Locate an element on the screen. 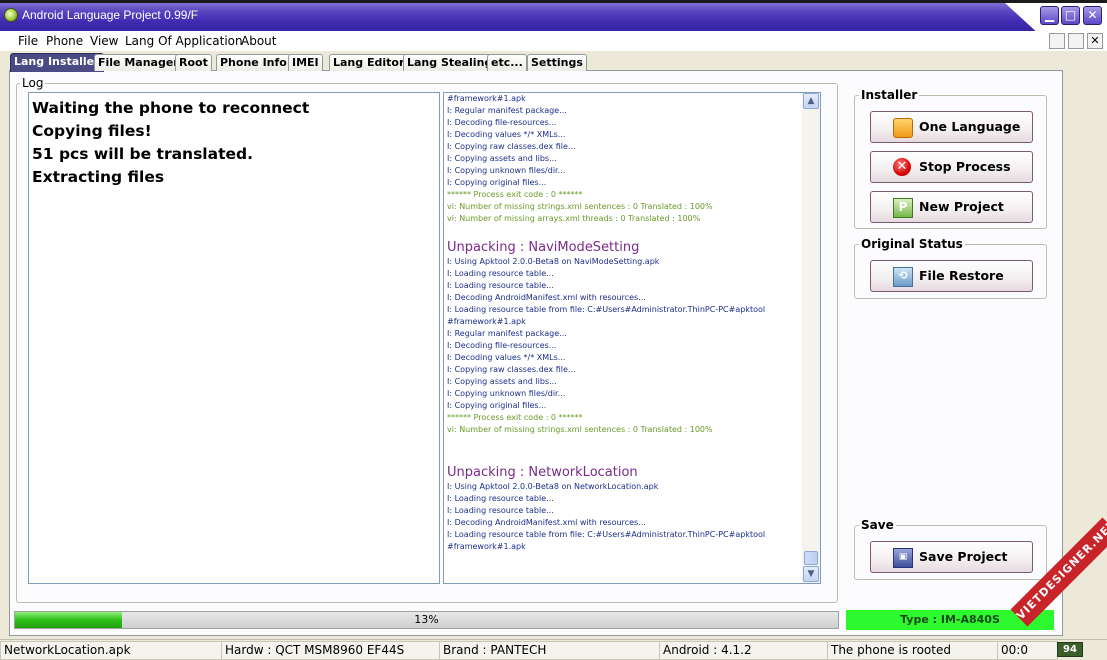  log-line: Copying files! is located at coordinates (92, 131).